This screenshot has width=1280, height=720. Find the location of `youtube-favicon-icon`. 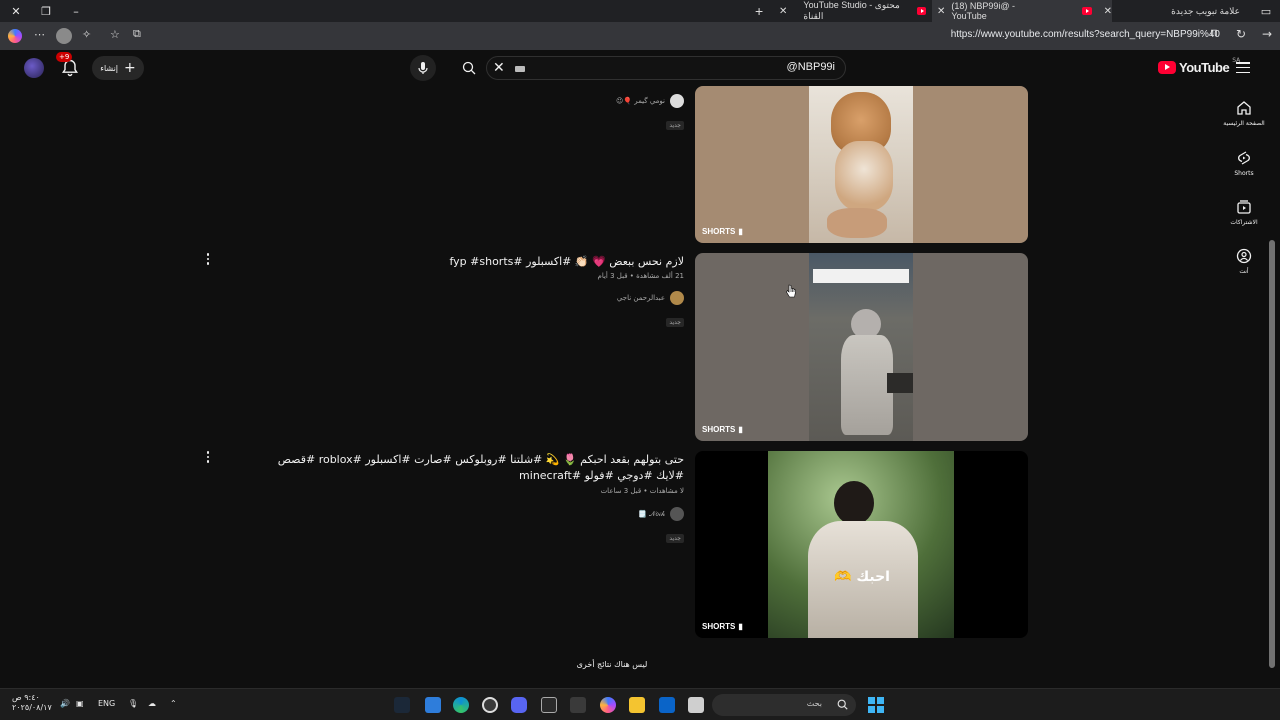

youtube-favicon-icon is located at coordinates (1087, 11).